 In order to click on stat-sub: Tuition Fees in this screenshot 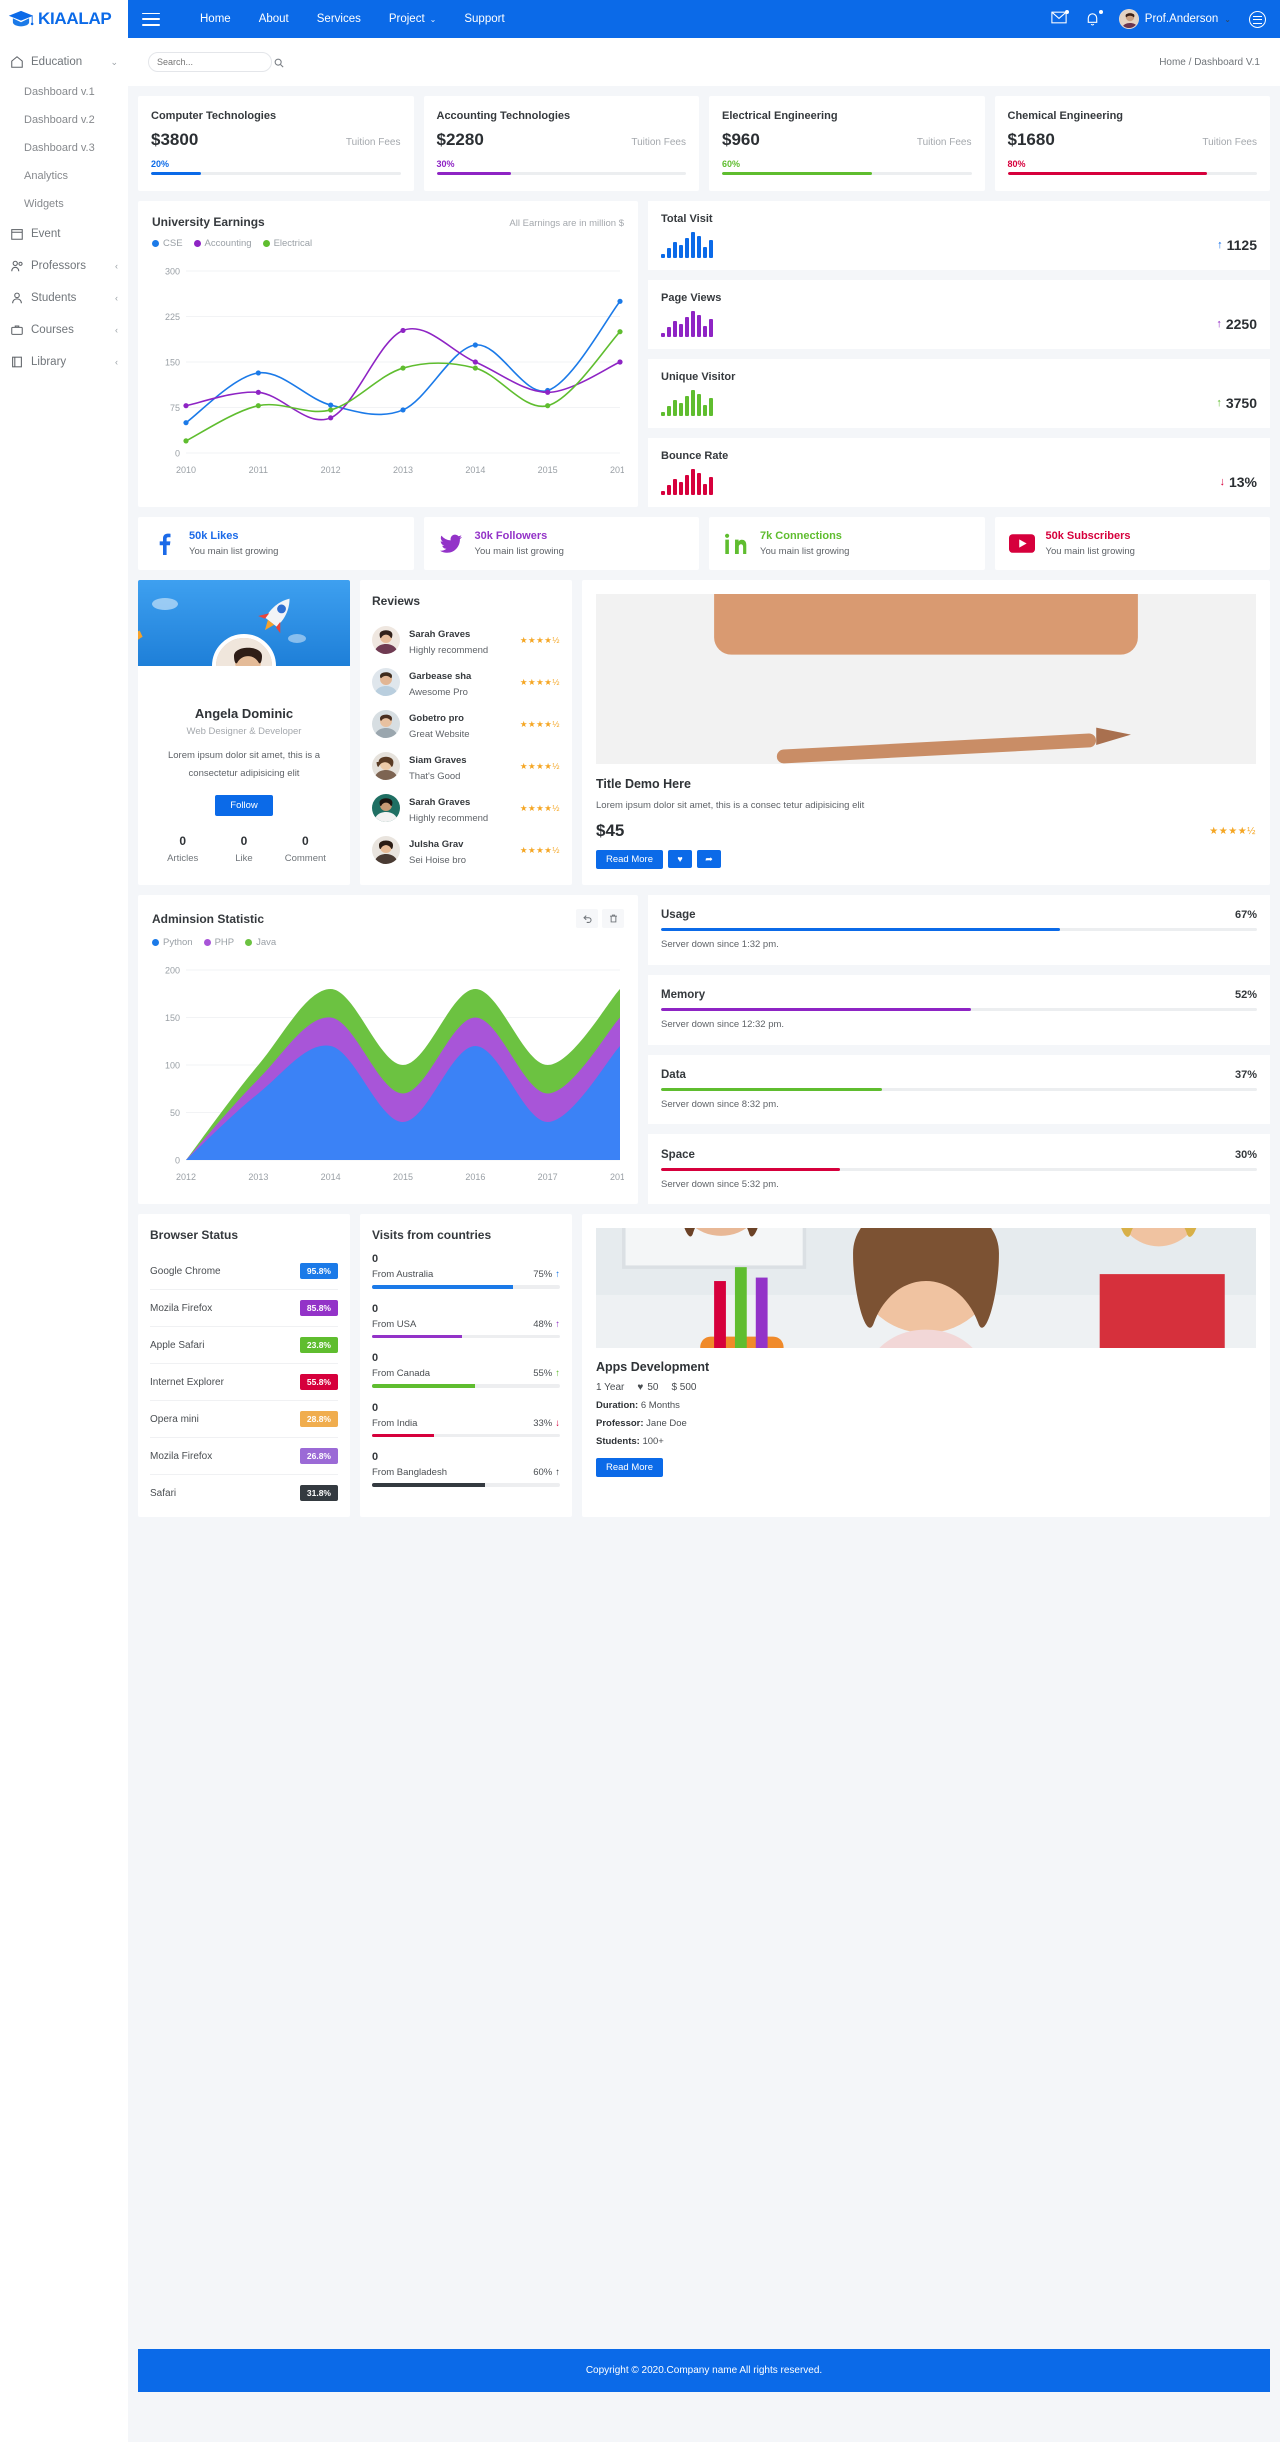, I will do `click(1229, 142)`.